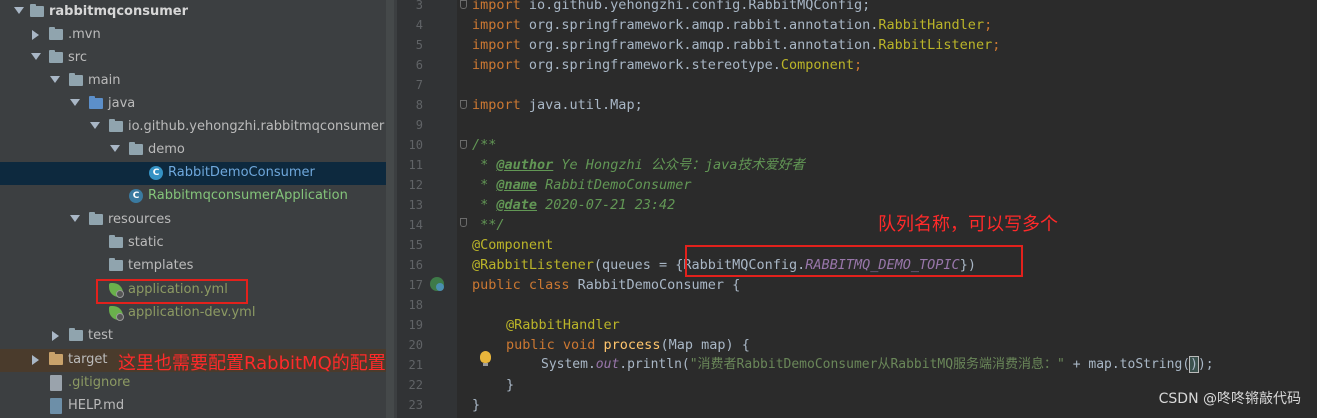 This screenshot has height=418, width=1317. Describe the element at coordinates (415, 345) in the screenshot. I see `line-number: 20` at that location.